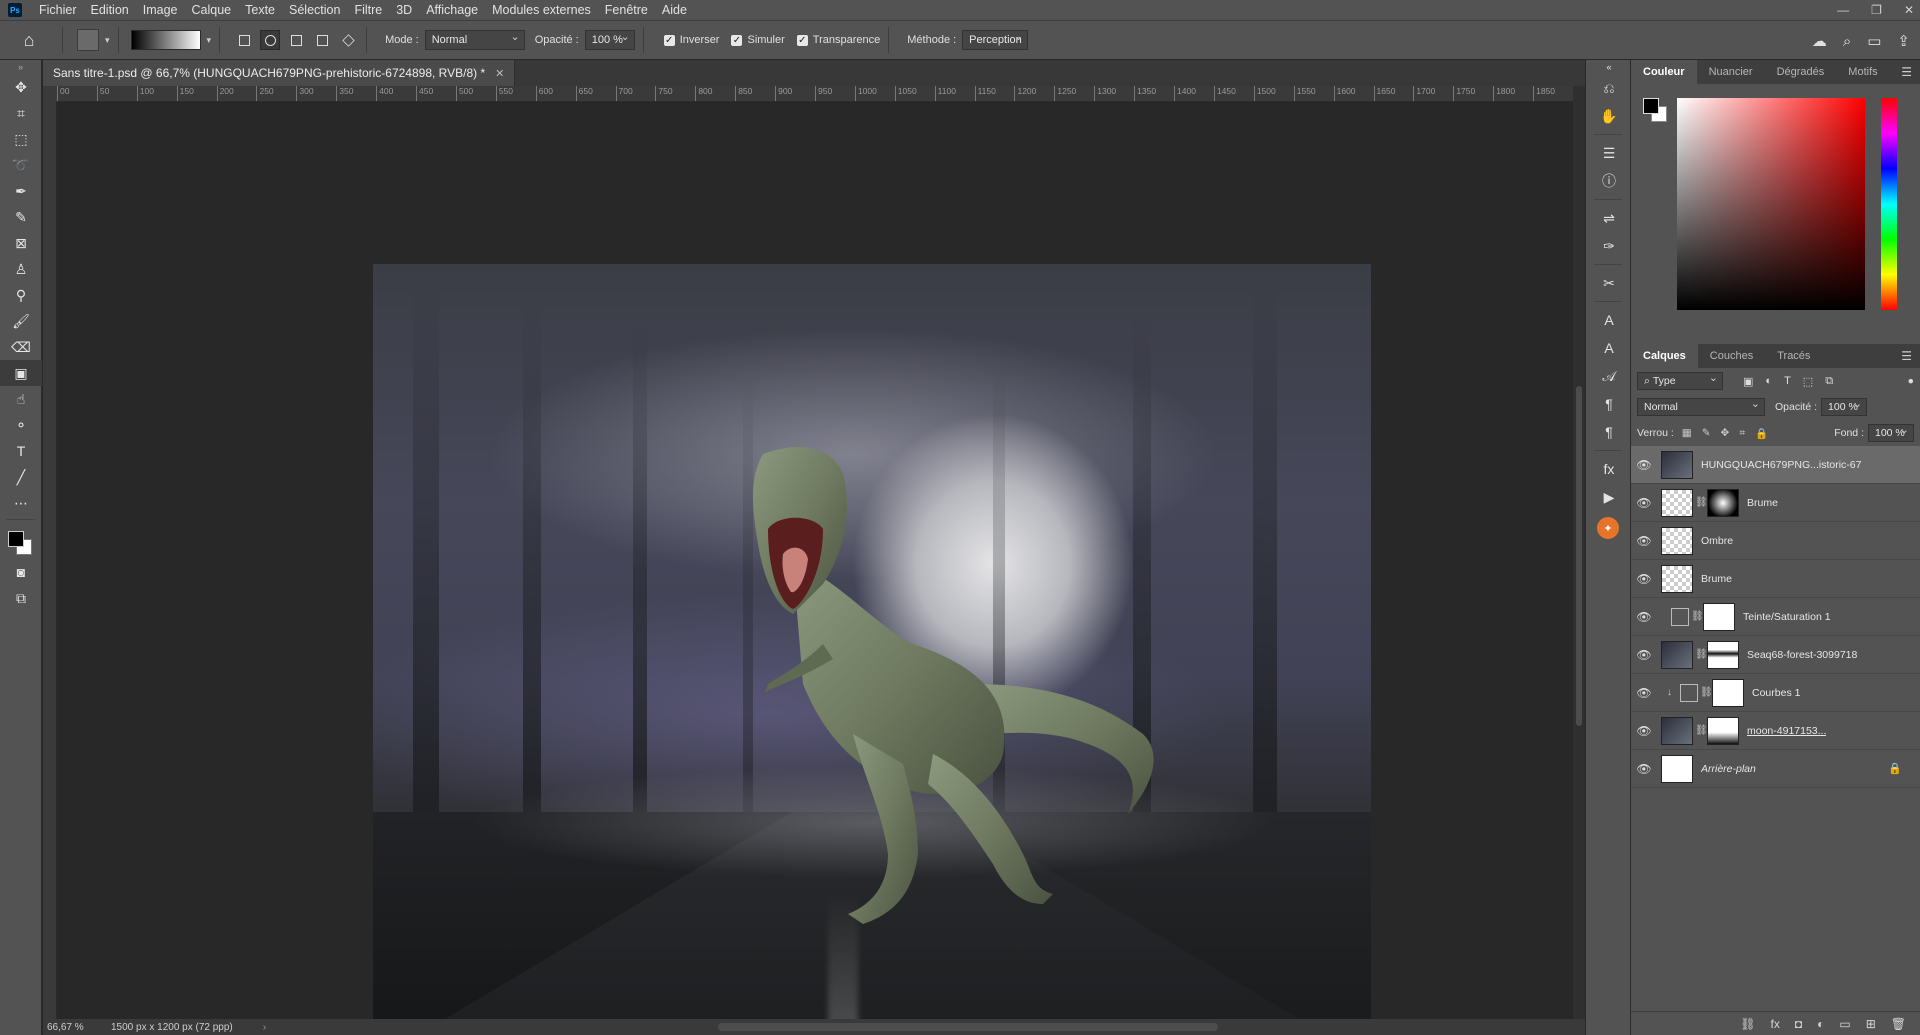  What do you see at coordinates (1871, 1024) in the screenshot?
I see `new-layer-icon: ⊞` at bounding box center [1871, 1024].